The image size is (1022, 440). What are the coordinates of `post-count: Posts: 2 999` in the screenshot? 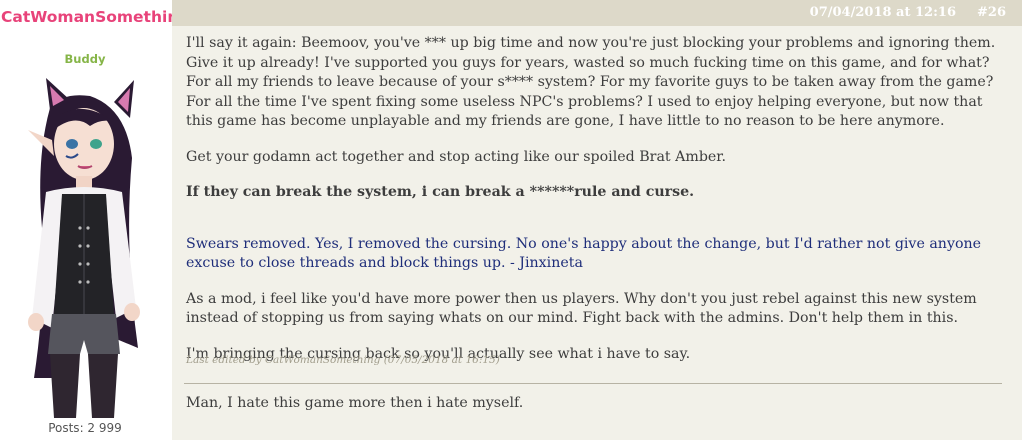 It's located at (85, 428).